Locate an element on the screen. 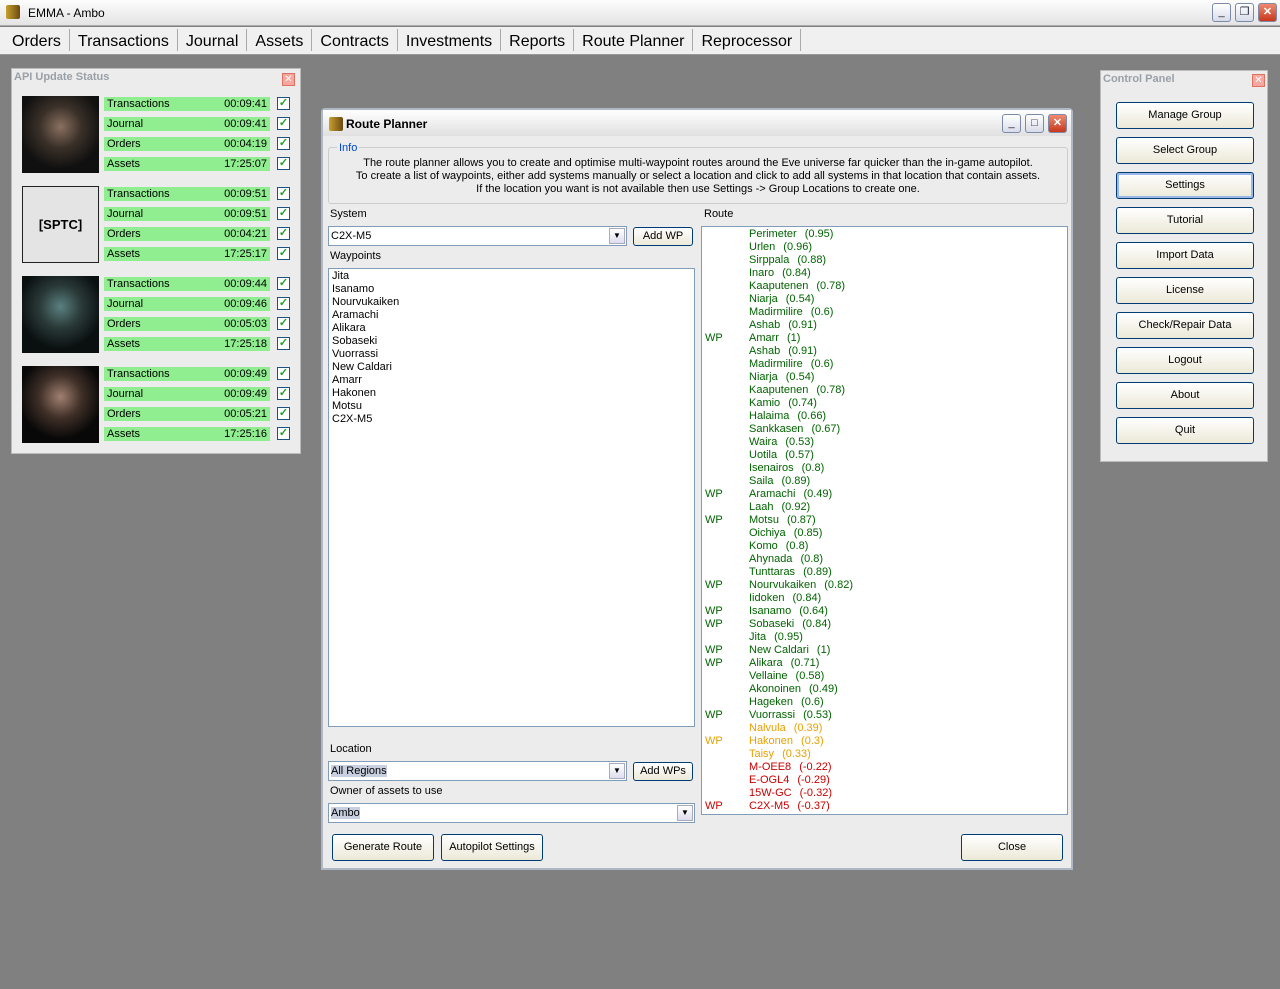 This screenshot has width=1280, height=989. menu-item-contracts: Contracts is located at coordinates (355, 40).